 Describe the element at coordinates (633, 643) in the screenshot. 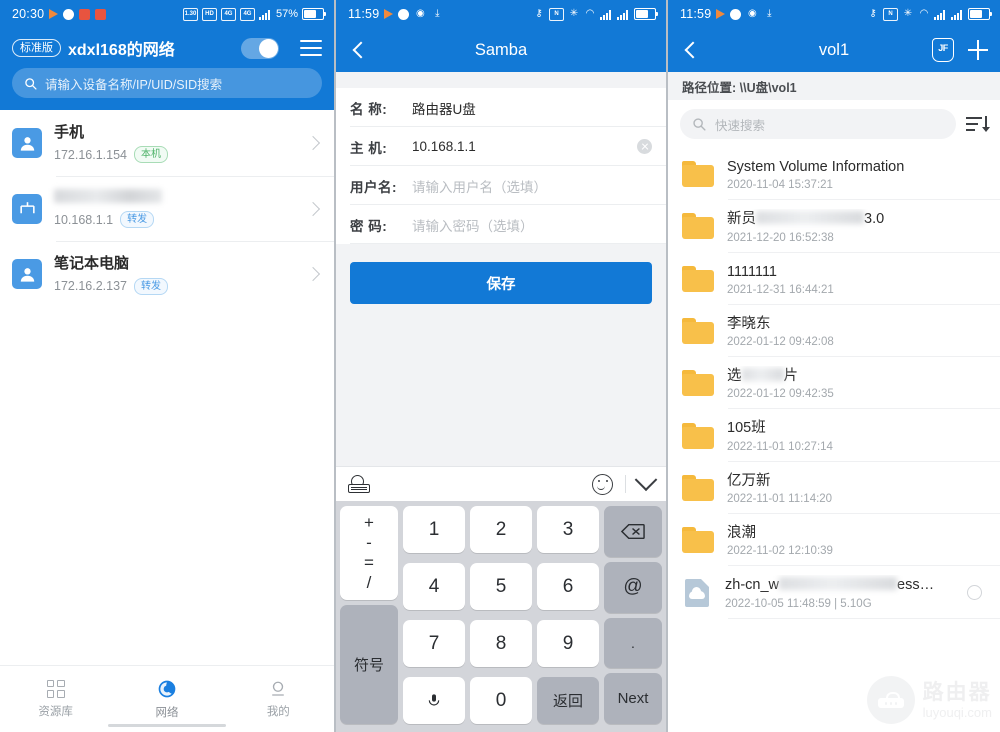

I see `key-period: .` at that location.